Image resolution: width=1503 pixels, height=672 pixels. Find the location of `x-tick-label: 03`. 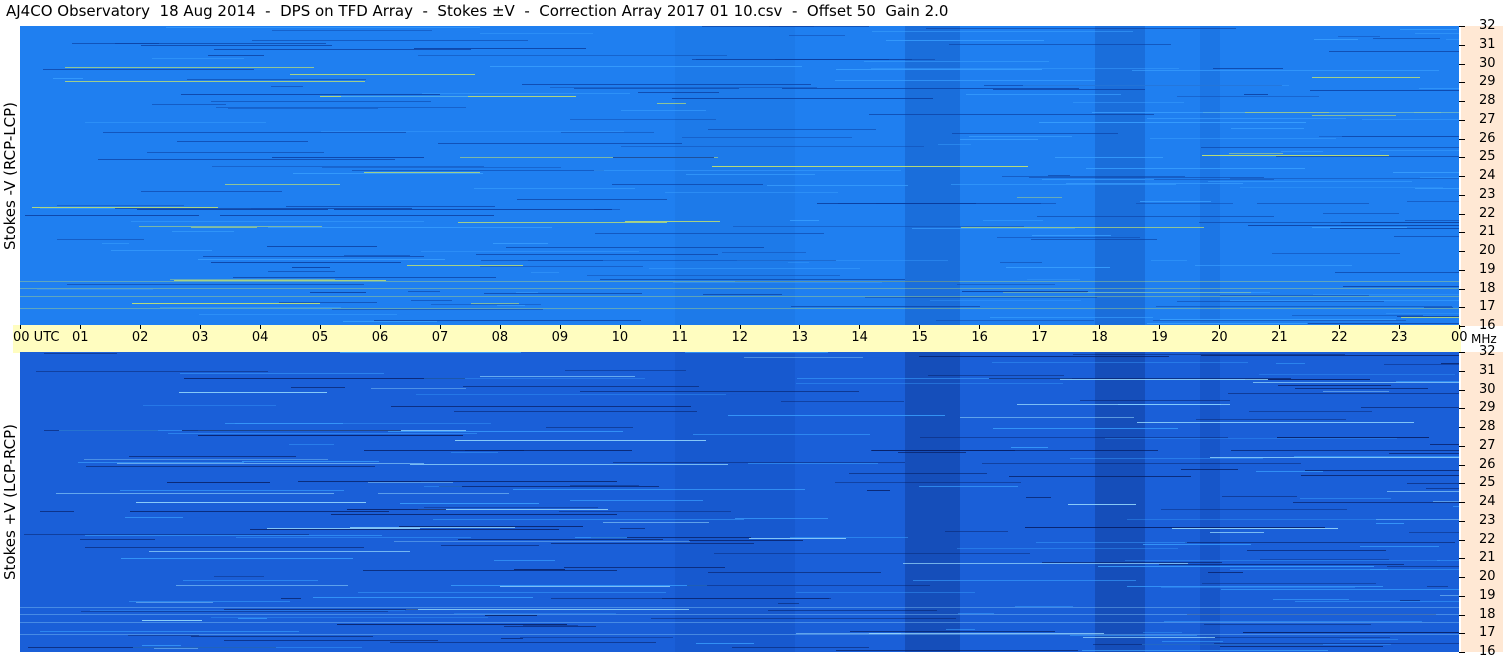

x-tick-label: 03 is located at coordinates (200, 337).